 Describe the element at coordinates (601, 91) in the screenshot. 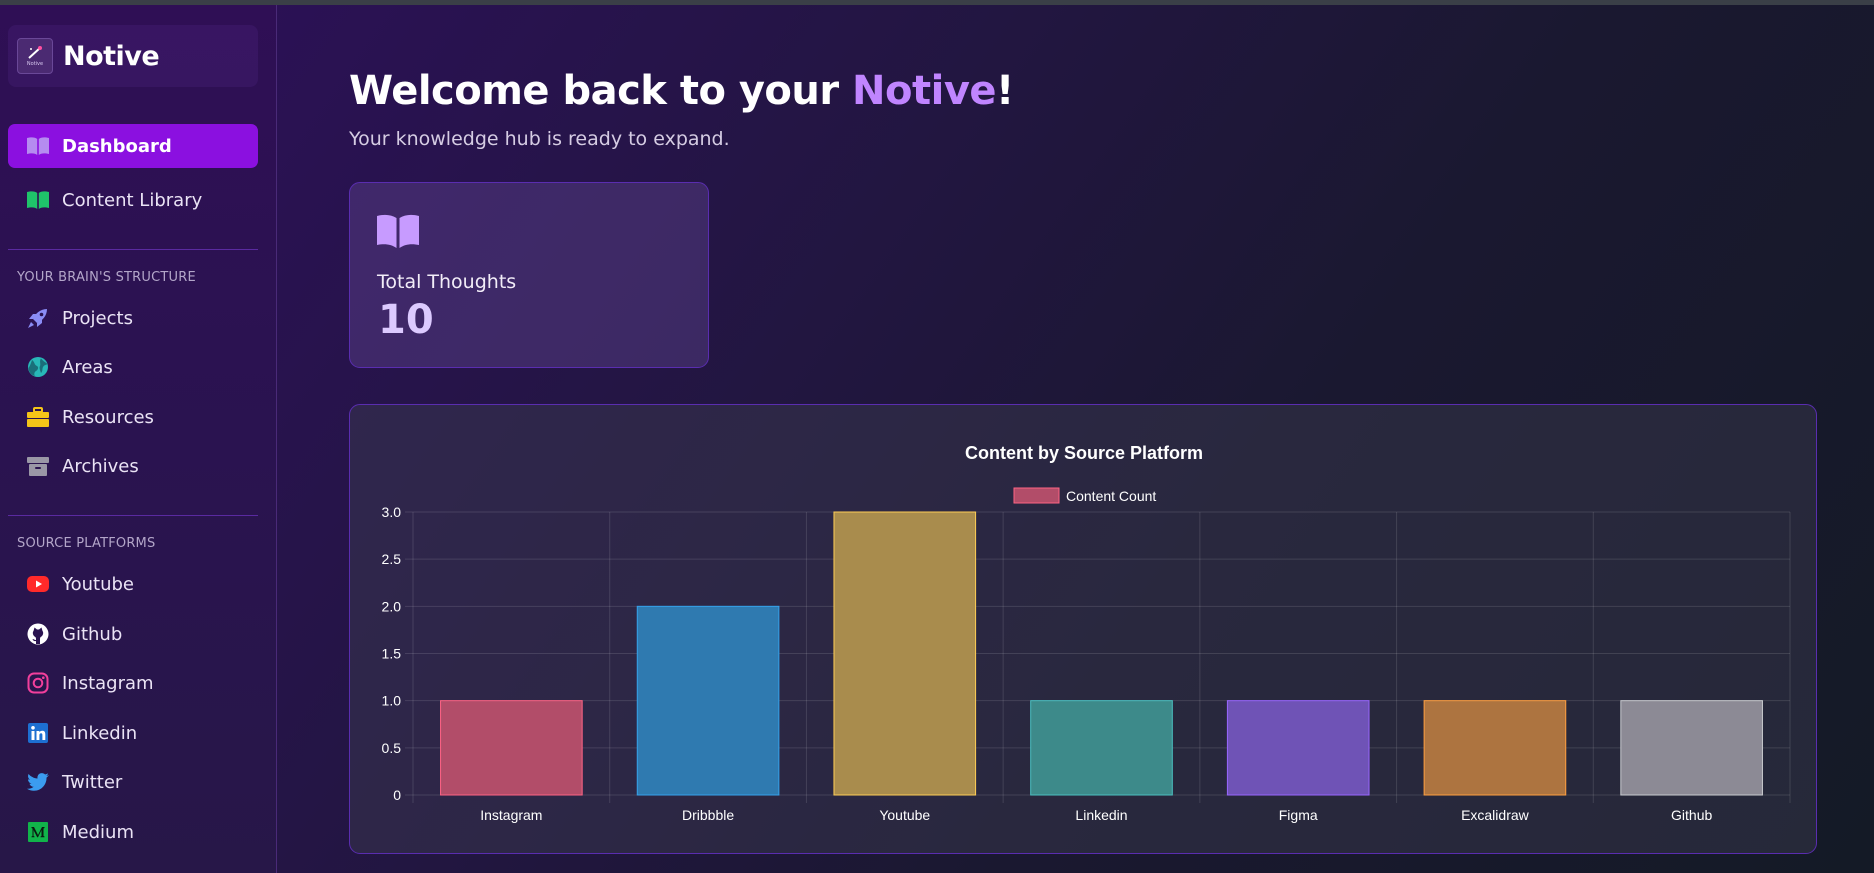

I see `welcome-prefix: Welcome back to your` at that location.